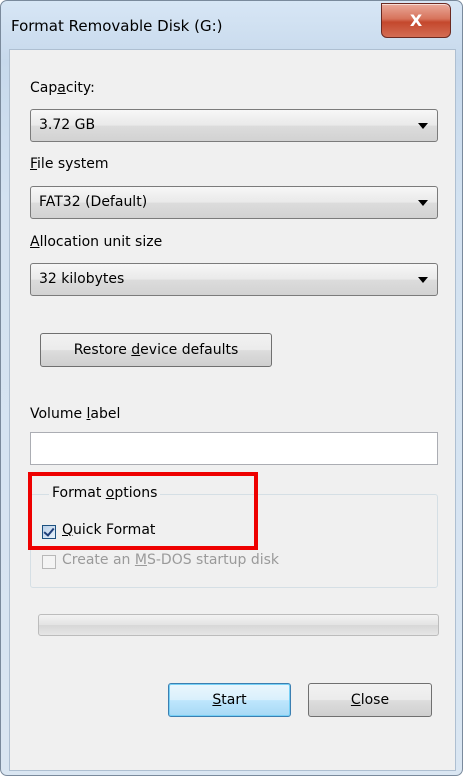 Image resolution: width=463 pixels, height=776 pixels. I want to click on window-title: Format Removable Disk (G:), so click(117, 26).